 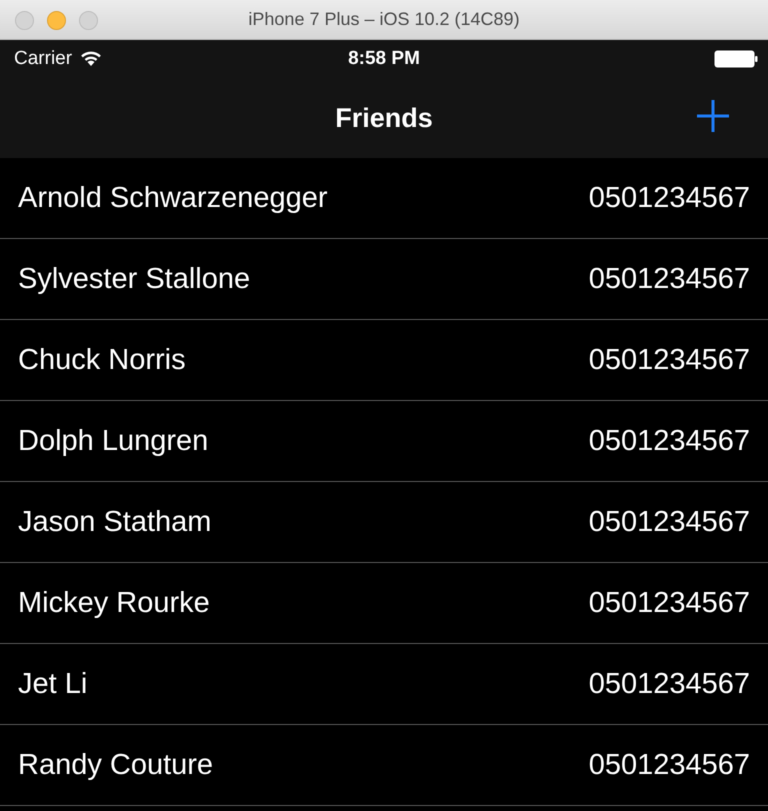 I want to click on carrier-label: Carrier, so click(x=43, y=59).